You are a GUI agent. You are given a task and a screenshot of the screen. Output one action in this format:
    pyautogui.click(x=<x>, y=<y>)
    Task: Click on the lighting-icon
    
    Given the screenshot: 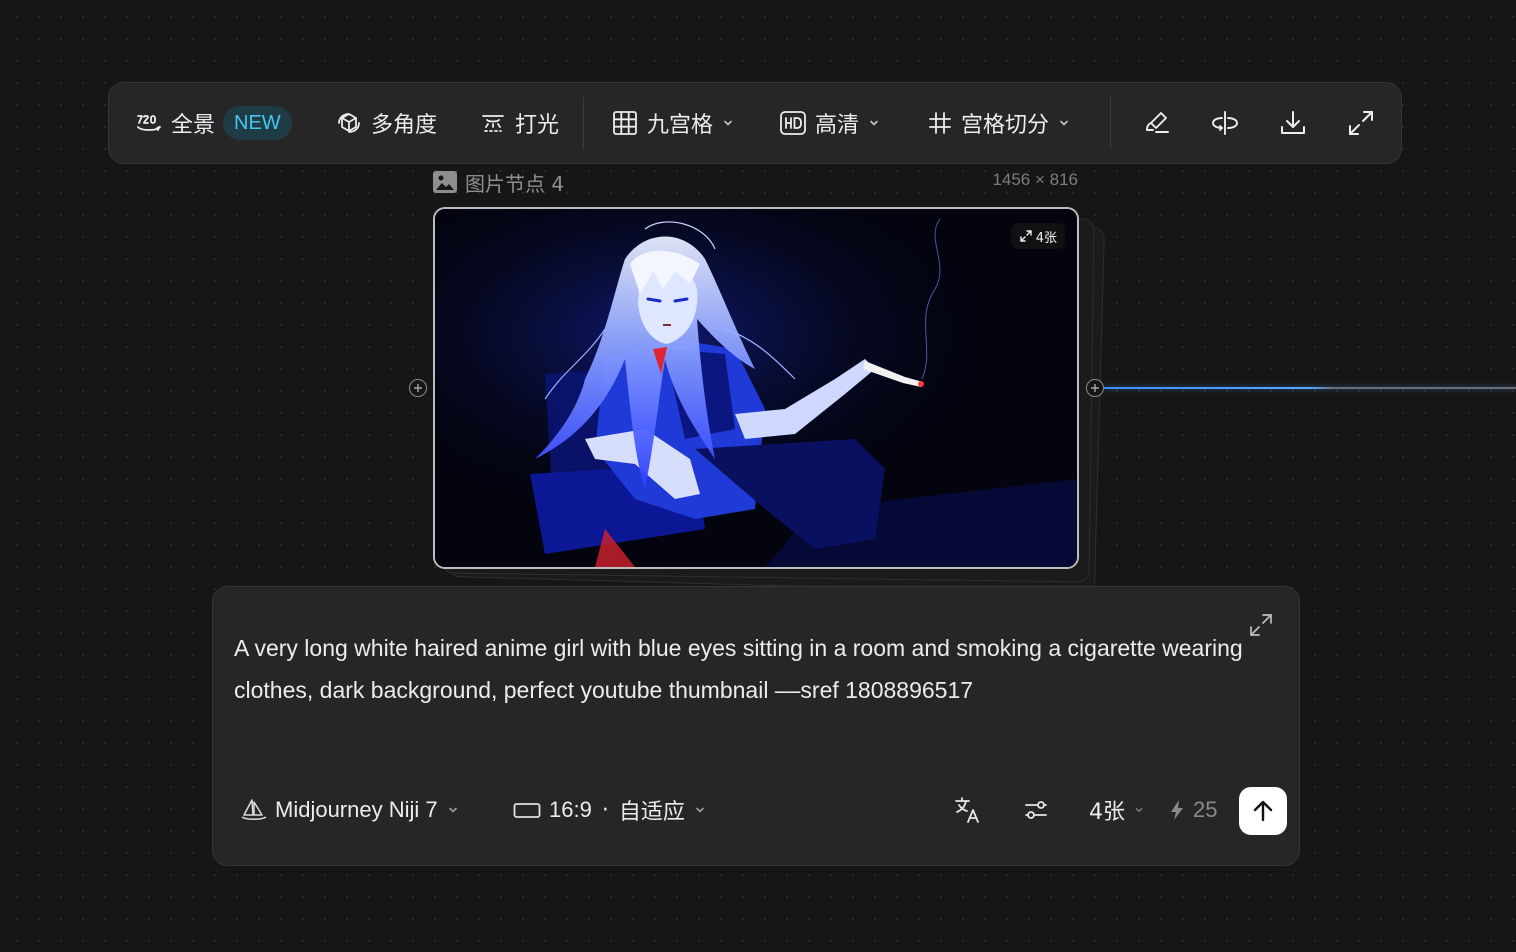 What is the action you would take?
    pyautogui.click(x=493, y=123)
    